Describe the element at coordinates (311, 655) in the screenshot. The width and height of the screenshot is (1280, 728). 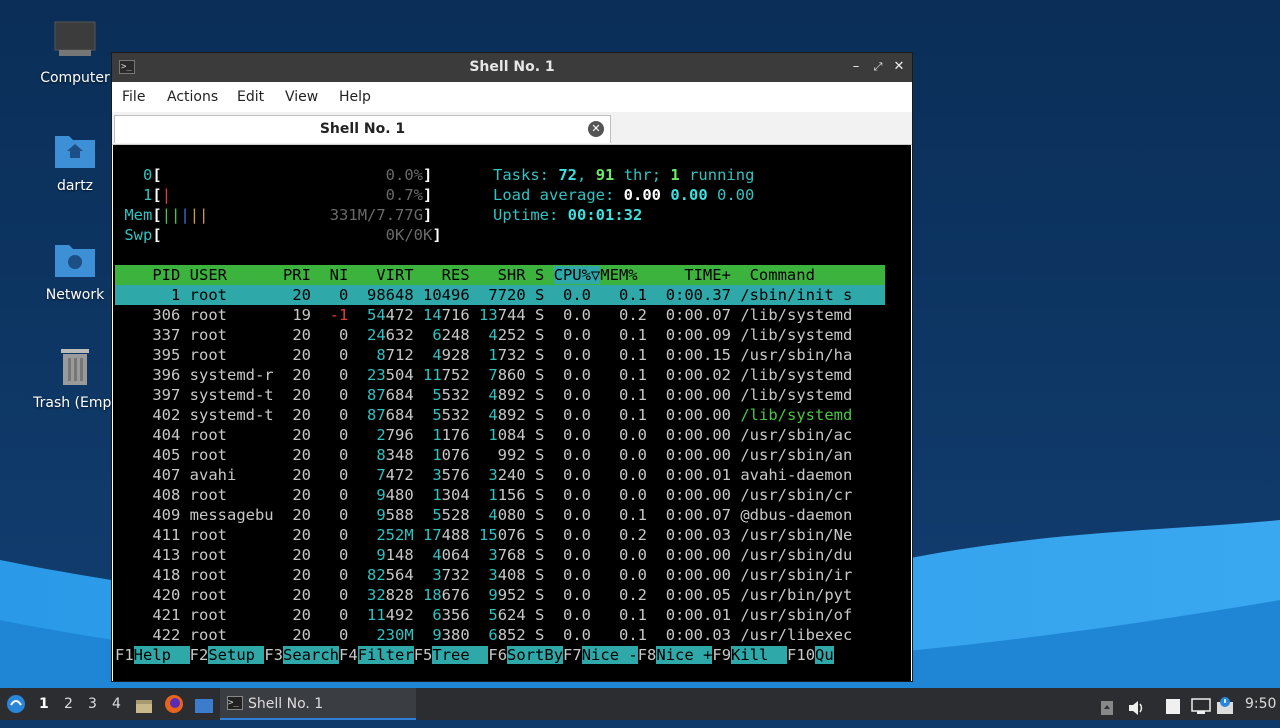
I see `fkey-label: Search` at that location.